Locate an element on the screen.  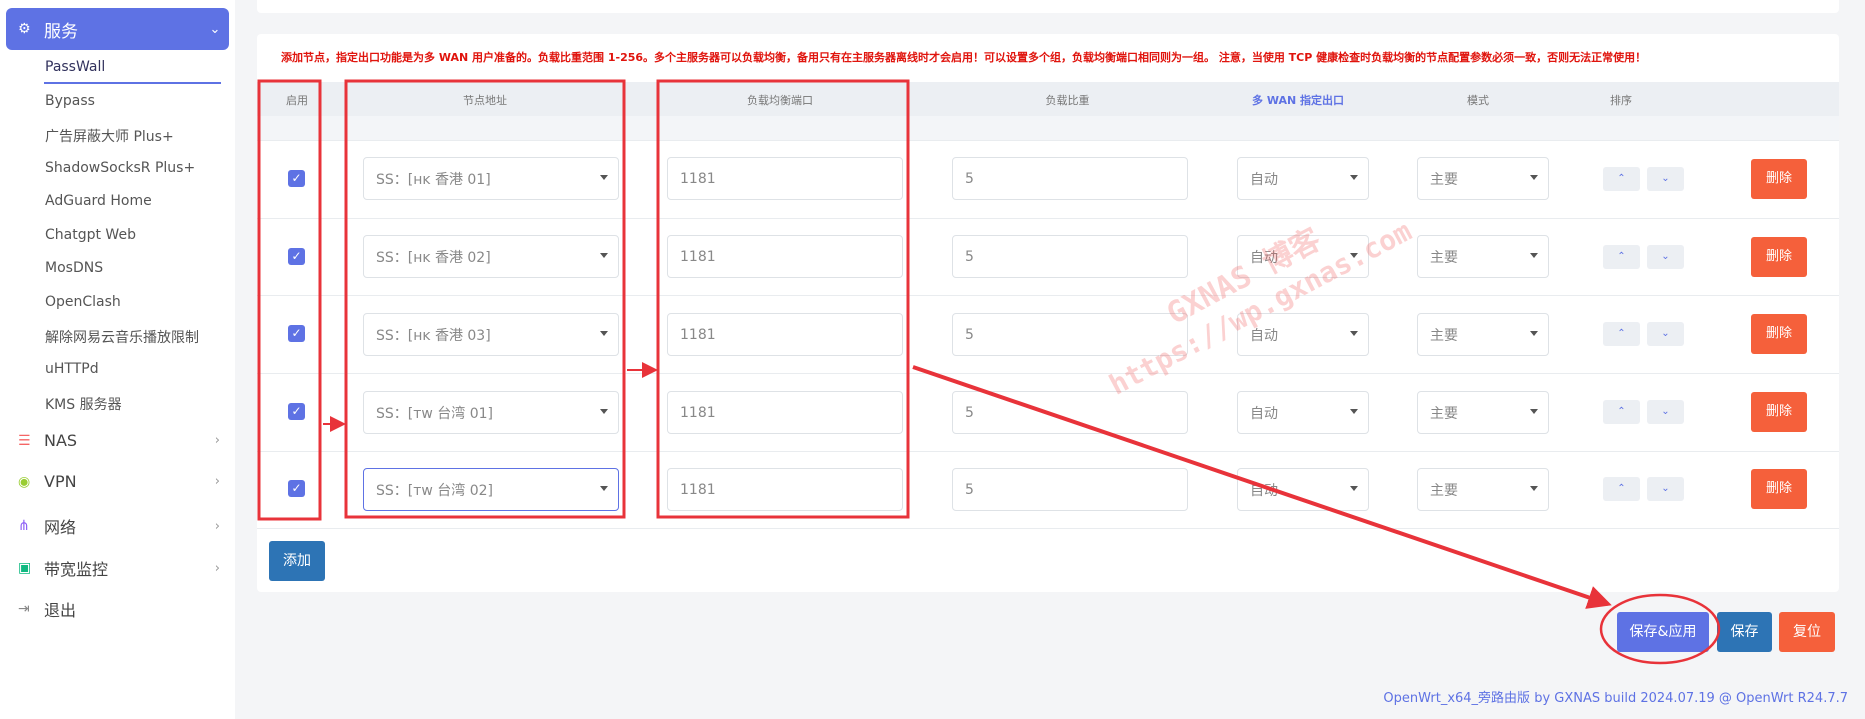
sidebar-item-openclash: OpenClash is located at coordinates (83, 302).